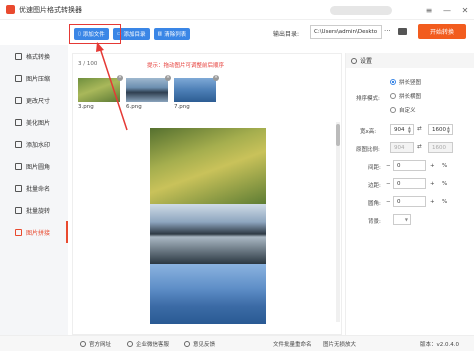 The image size is (474, 351). What do you see at coordinates (410, 83) in the screenshot?
I see `mode-label-vertical: 拼长竖图` at bounding box center [410, 83].